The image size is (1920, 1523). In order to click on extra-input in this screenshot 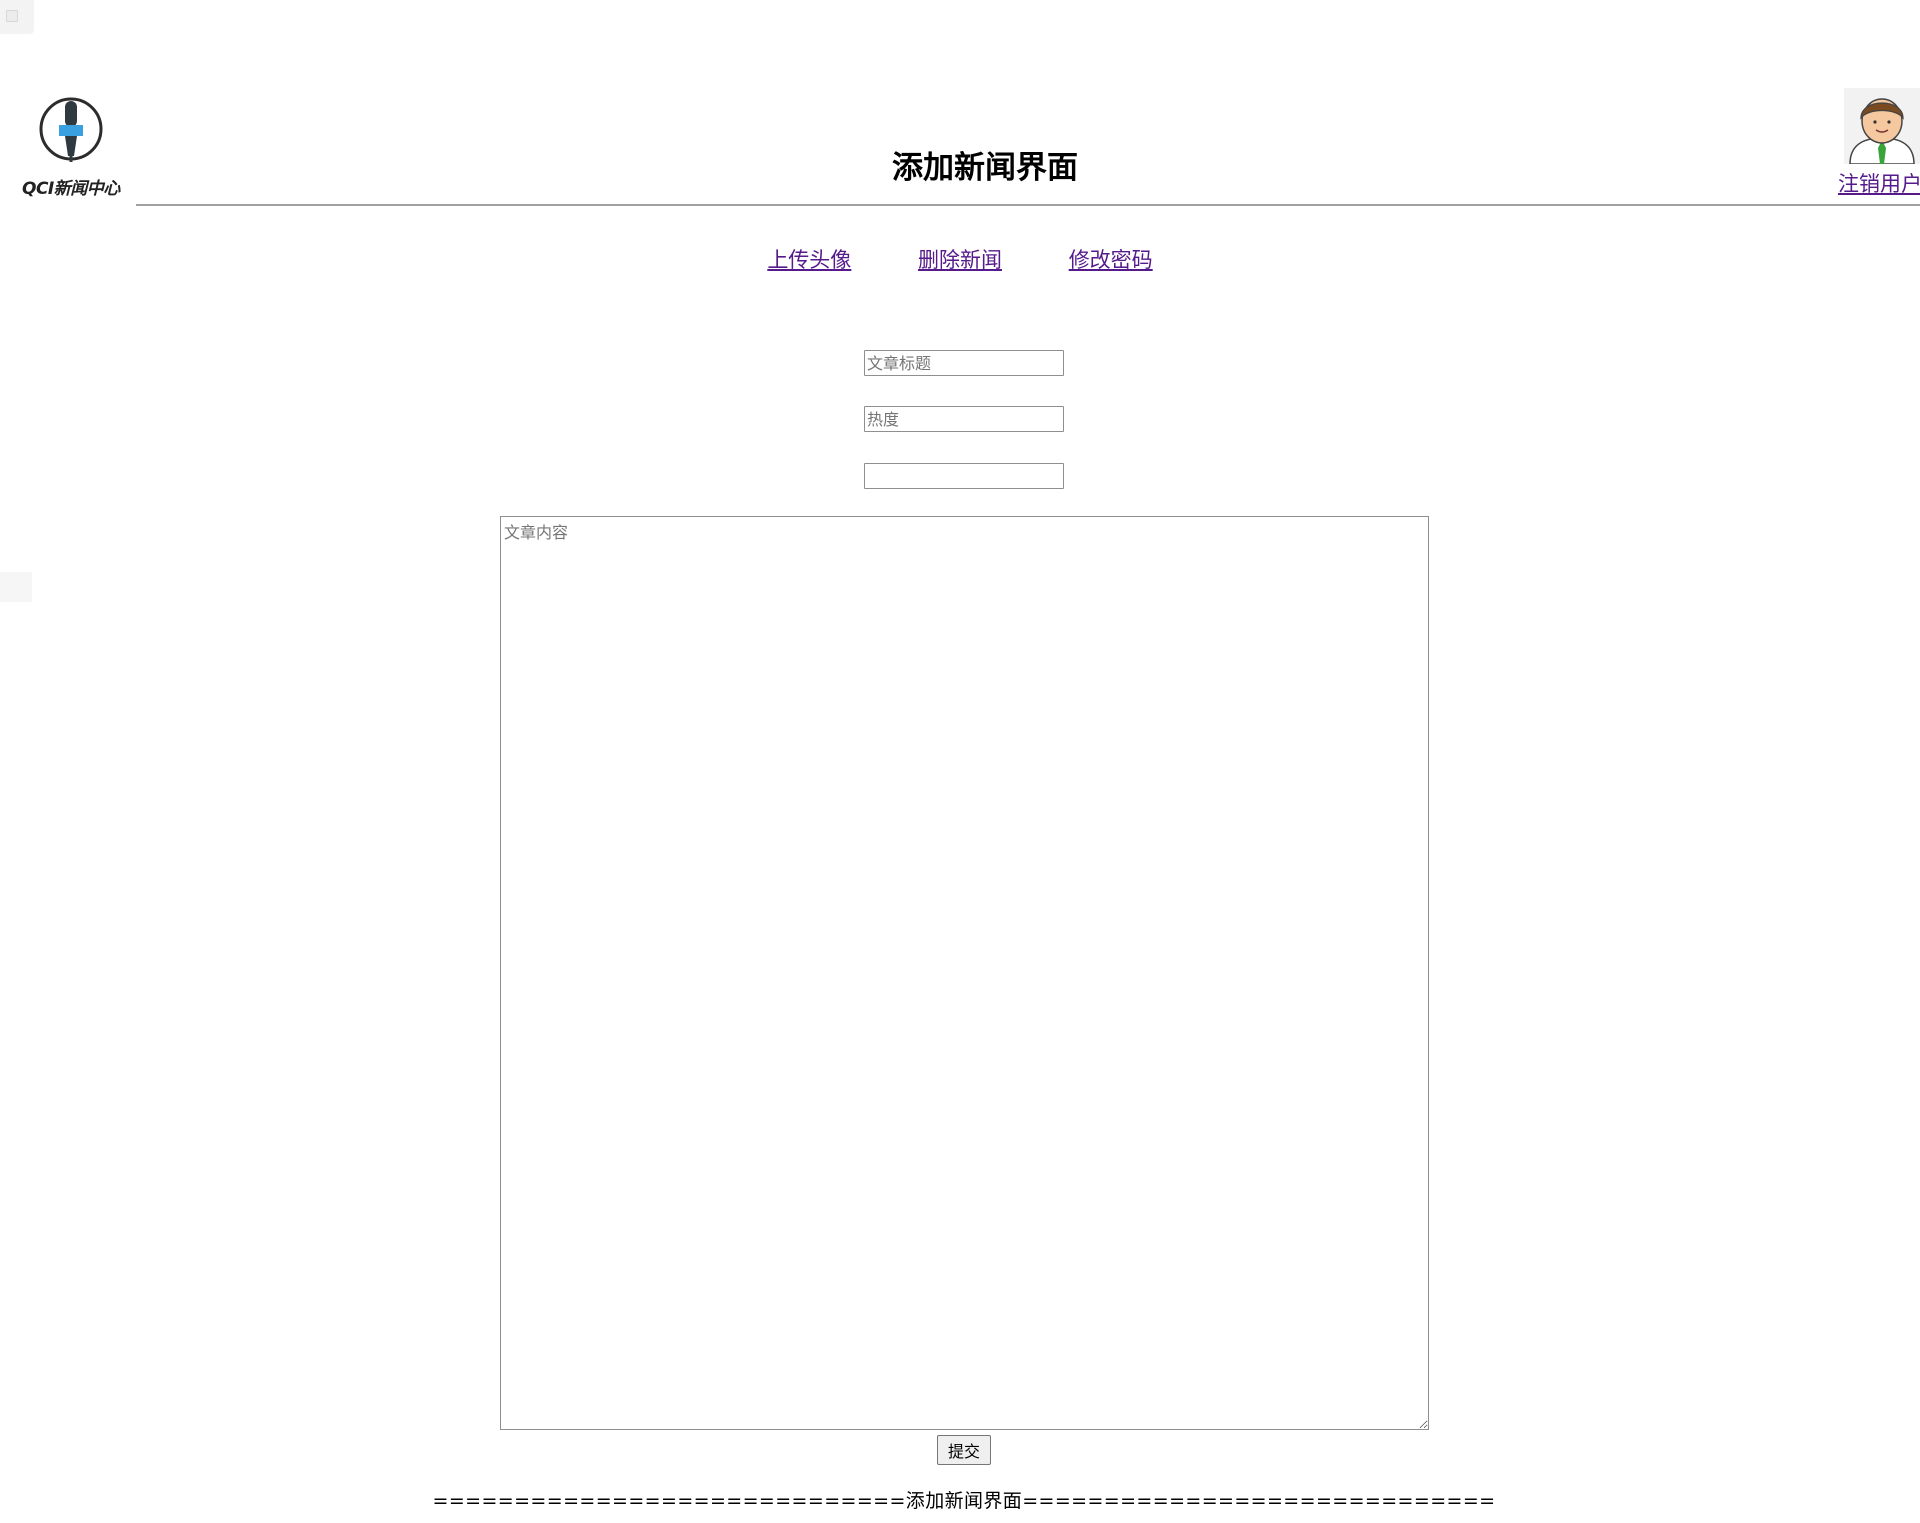, I will do `click(964, 476)`.